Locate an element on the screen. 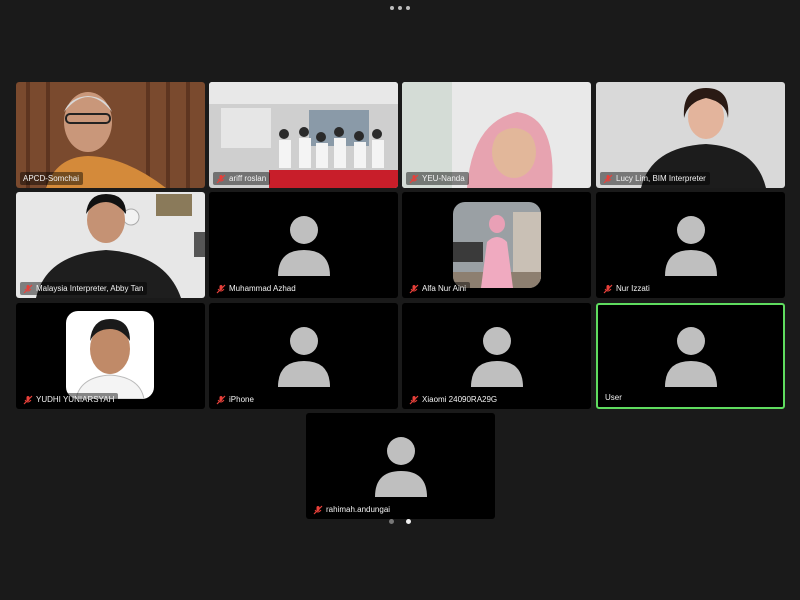 The width and height of the screenshot is (800, 600). participant-name: YEU-Nanda is located at coordinates (443, 178).